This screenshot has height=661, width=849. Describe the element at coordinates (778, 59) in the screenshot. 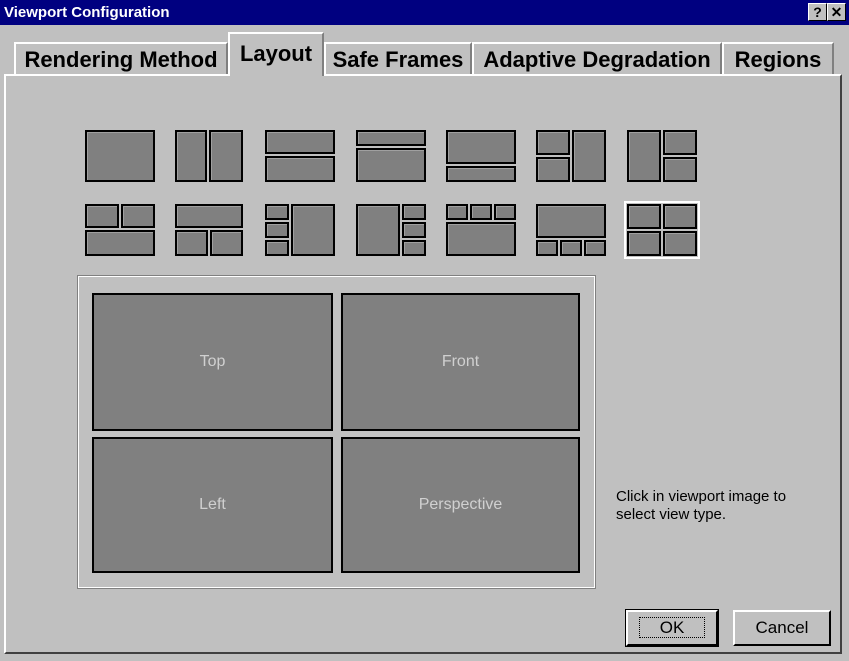

I see `tab-regions: Regions` at that location.